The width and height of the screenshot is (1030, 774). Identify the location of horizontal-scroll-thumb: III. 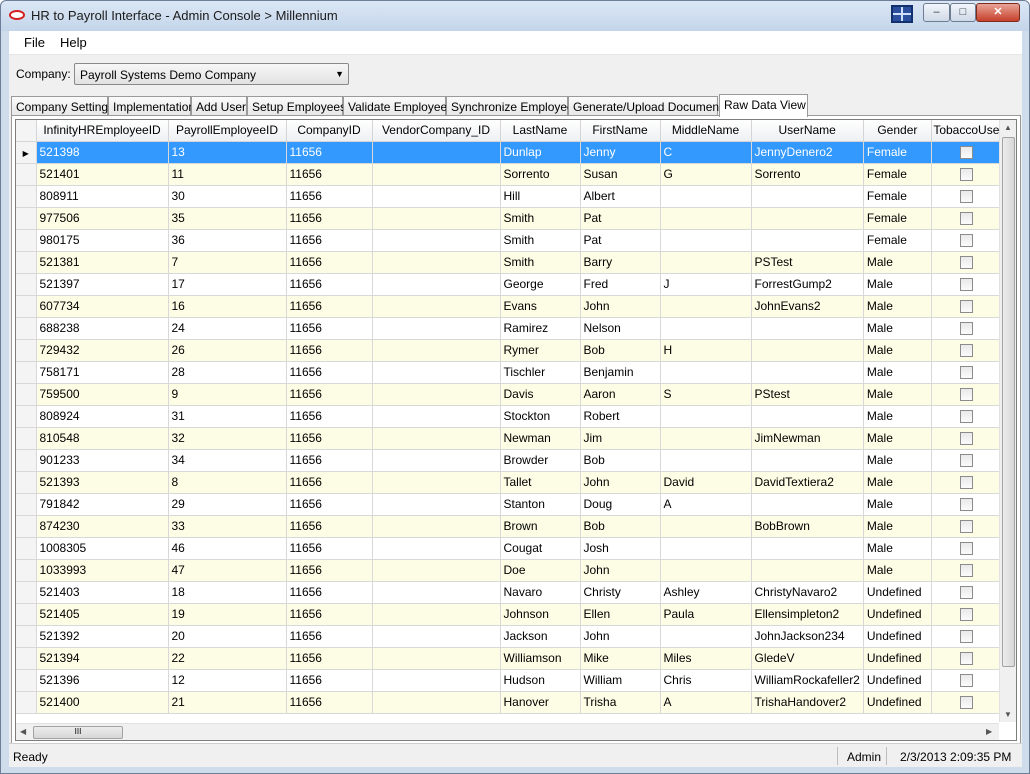
(78, 732).